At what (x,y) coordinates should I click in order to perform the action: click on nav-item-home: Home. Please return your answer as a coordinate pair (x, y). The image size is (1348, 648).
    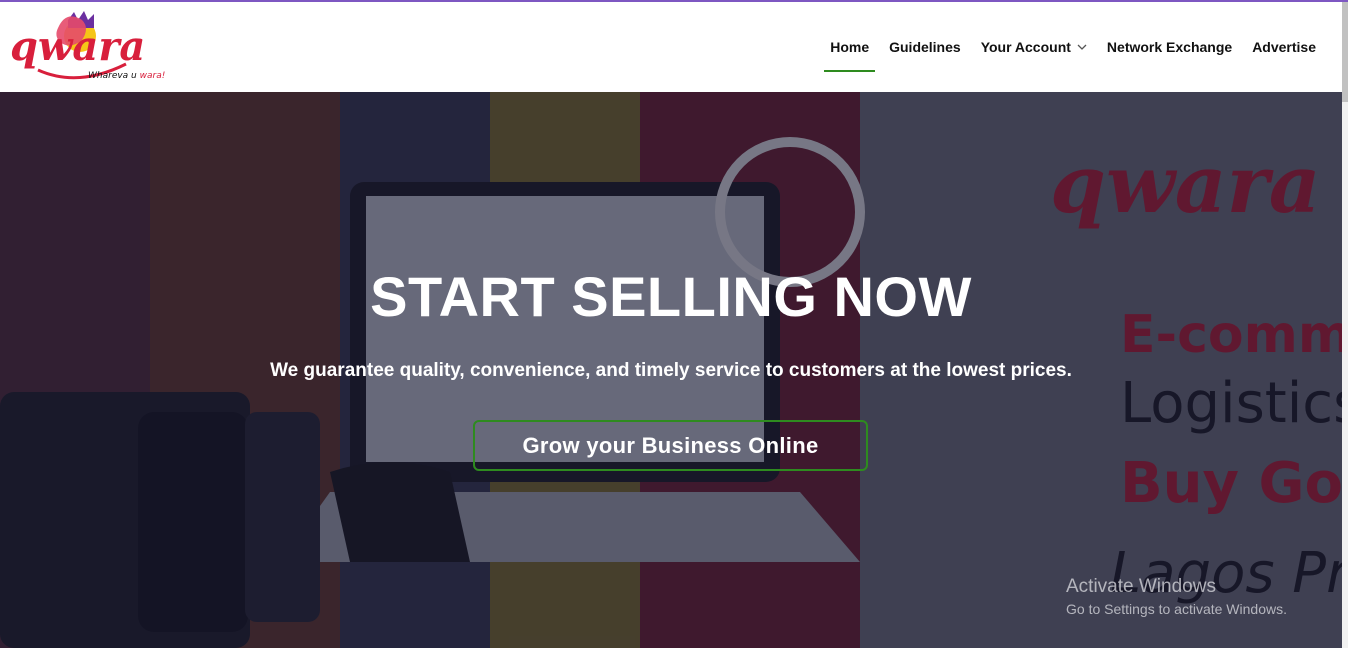
    Looking at the image, I should click on (849, 47).